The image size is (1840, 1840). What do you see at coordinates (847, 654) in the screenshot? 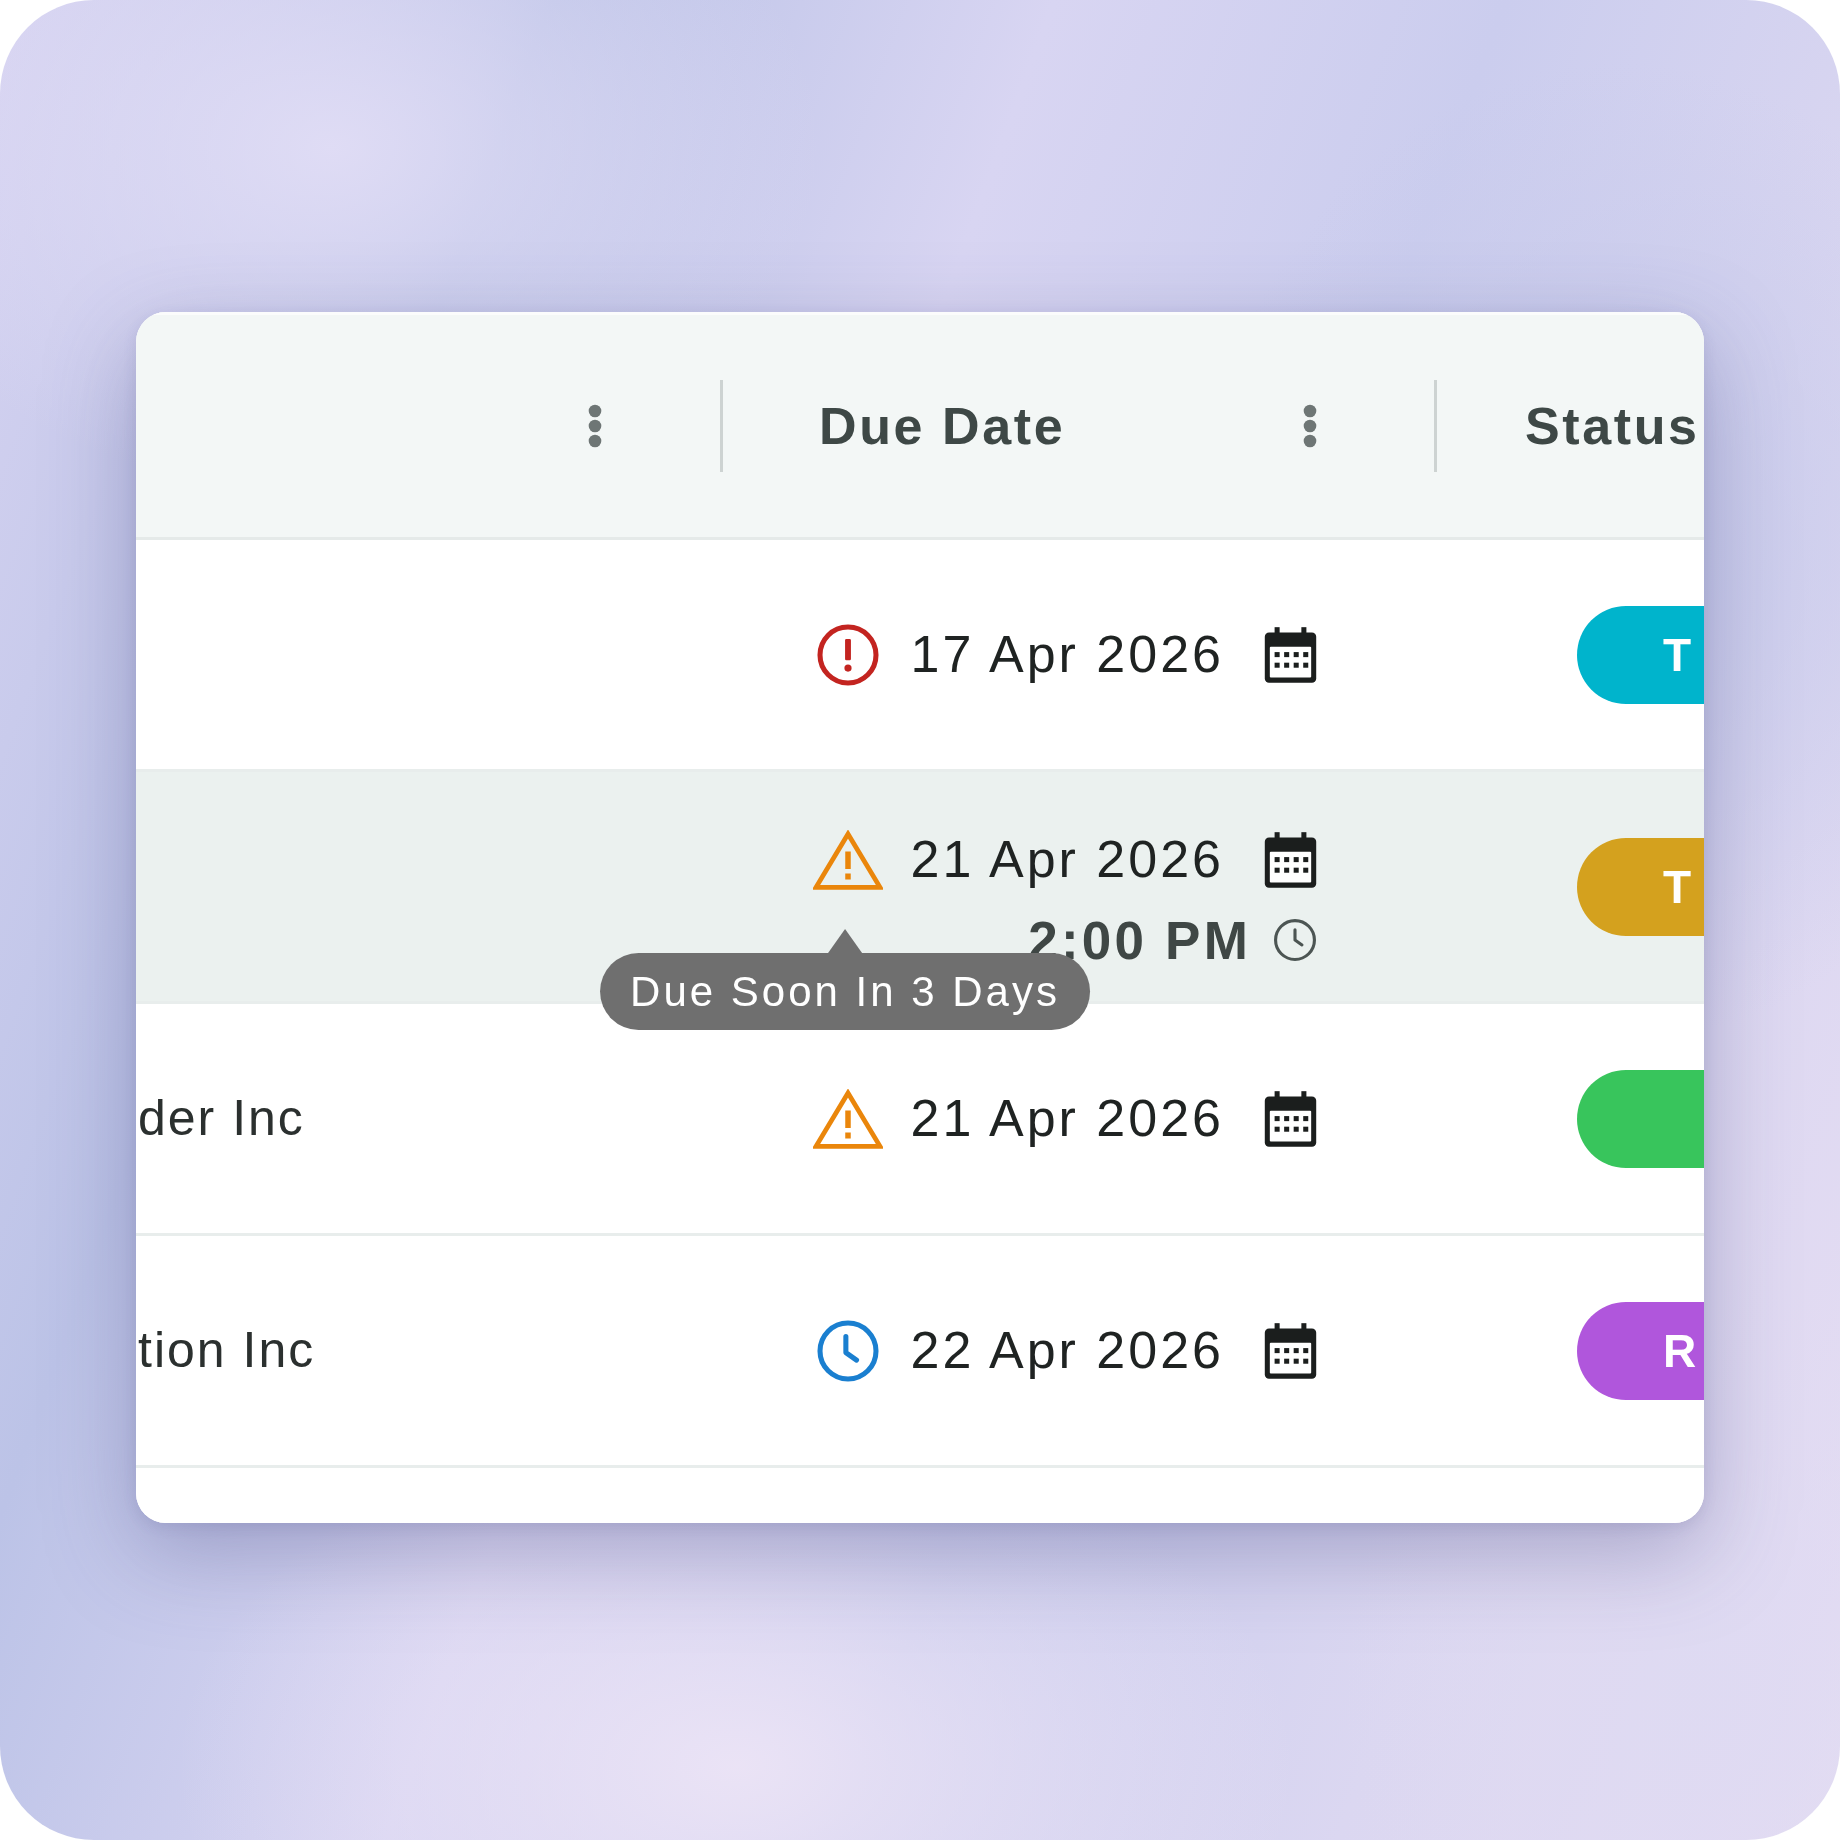
I see `alert-circle-icon` at bounding box center [847, 654].